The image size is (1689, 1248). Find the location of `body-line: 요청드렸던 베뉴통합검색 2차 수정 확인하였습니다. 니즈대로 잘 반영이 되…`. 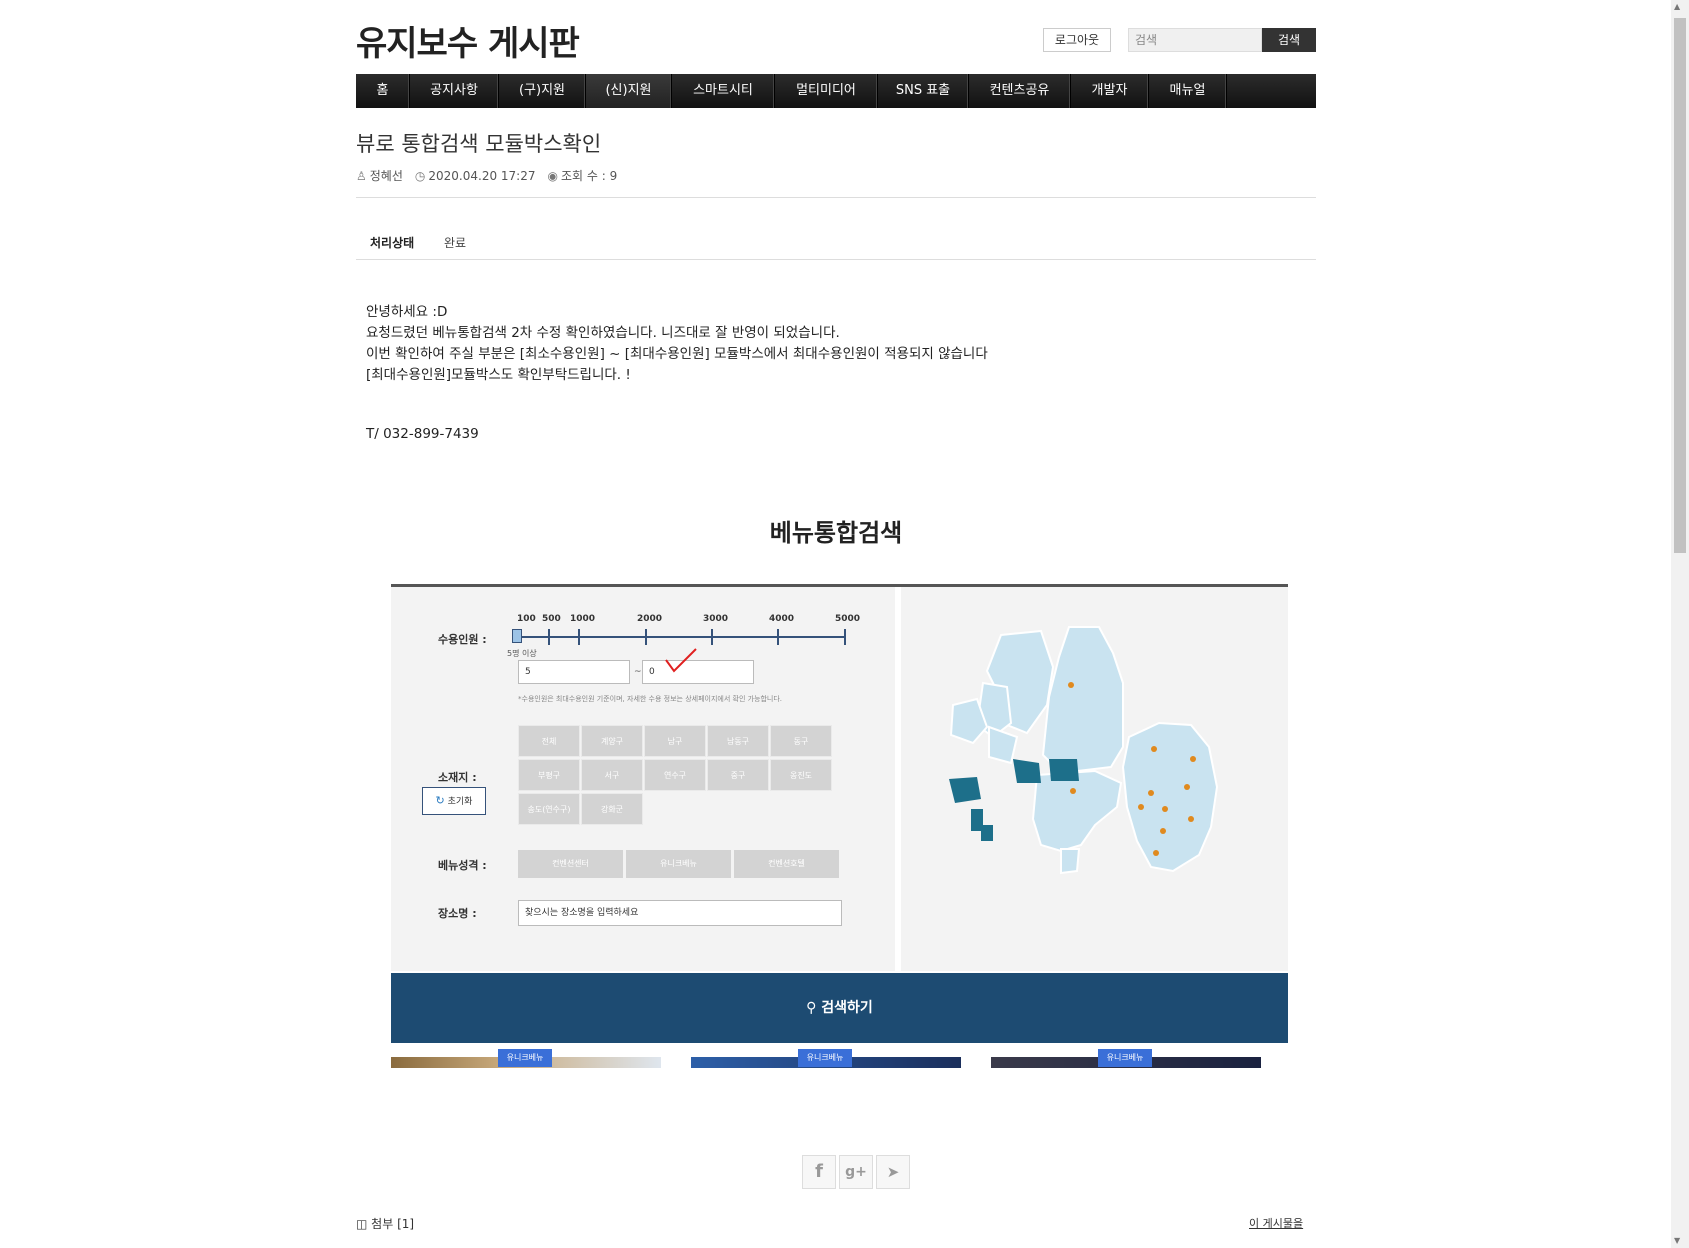

body-line: 요청드렸던 베뉴통합검색 2차 수정 확인하였습니다. 니즈대로 잘 반영이 되… is located at coordinates (603, 333).